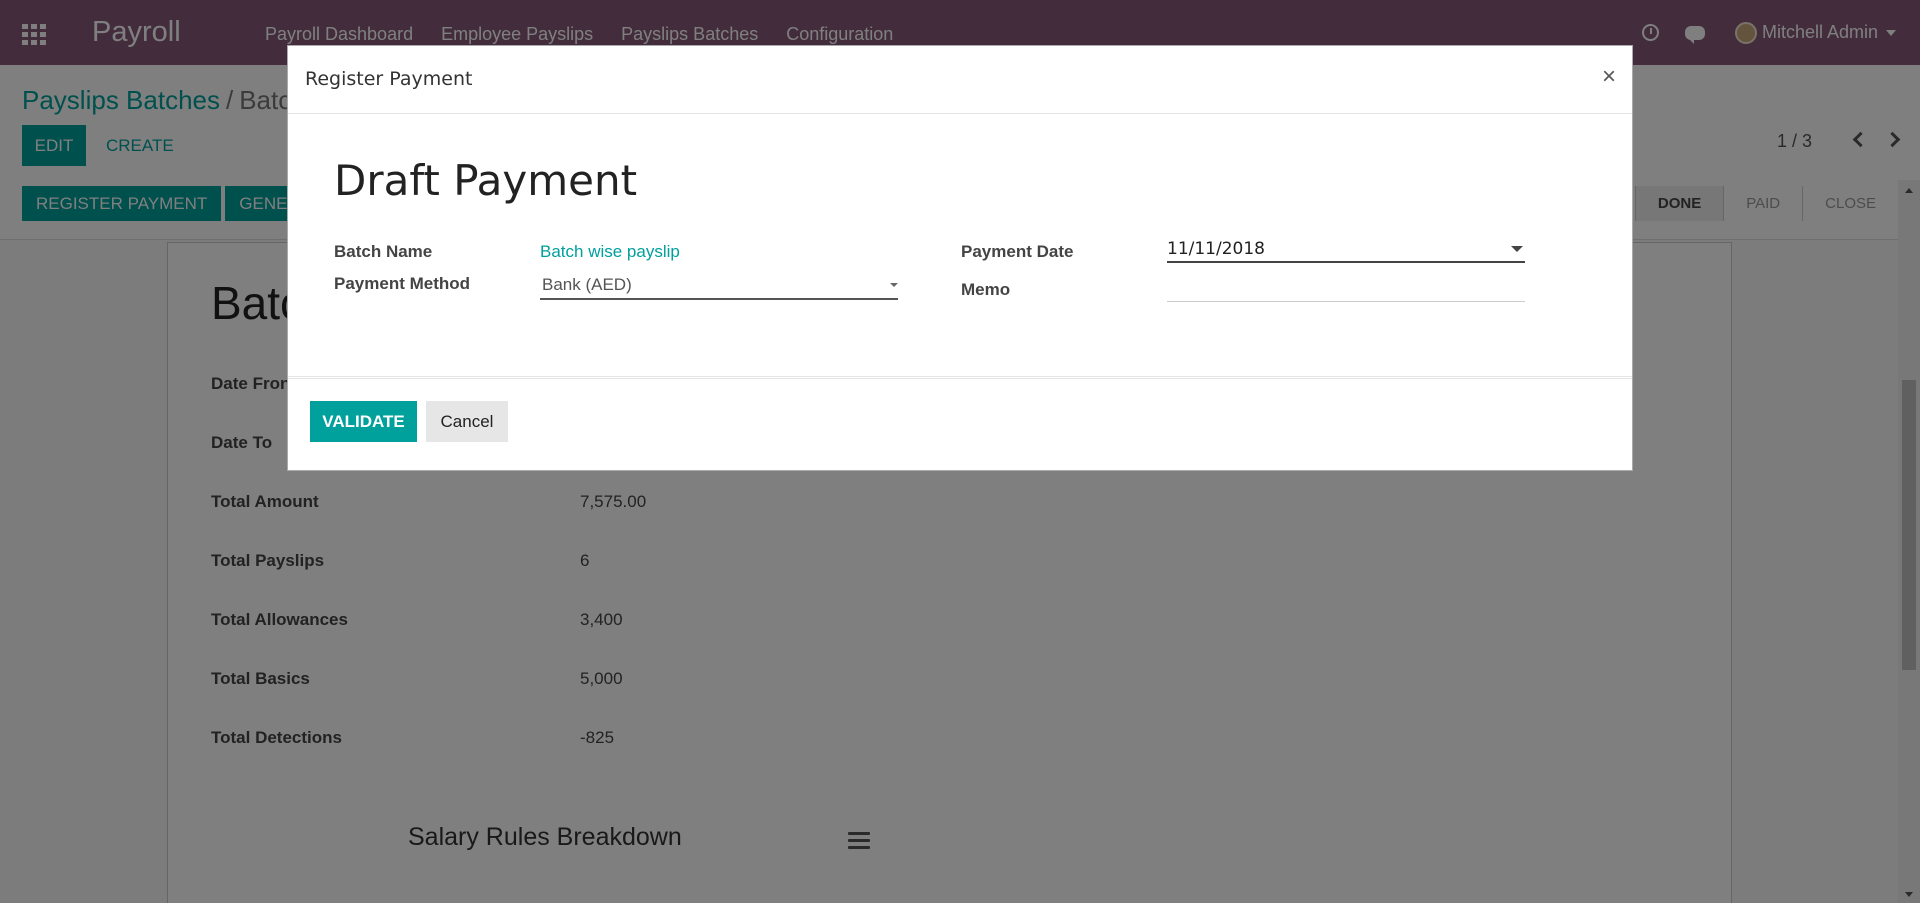 This screenshot has height=903, width=1920. What do you see at coordinates (610, 252) in the screenshot?
I see `batch-name-link: Batch wise payslip` at bounding box center [610, 252].